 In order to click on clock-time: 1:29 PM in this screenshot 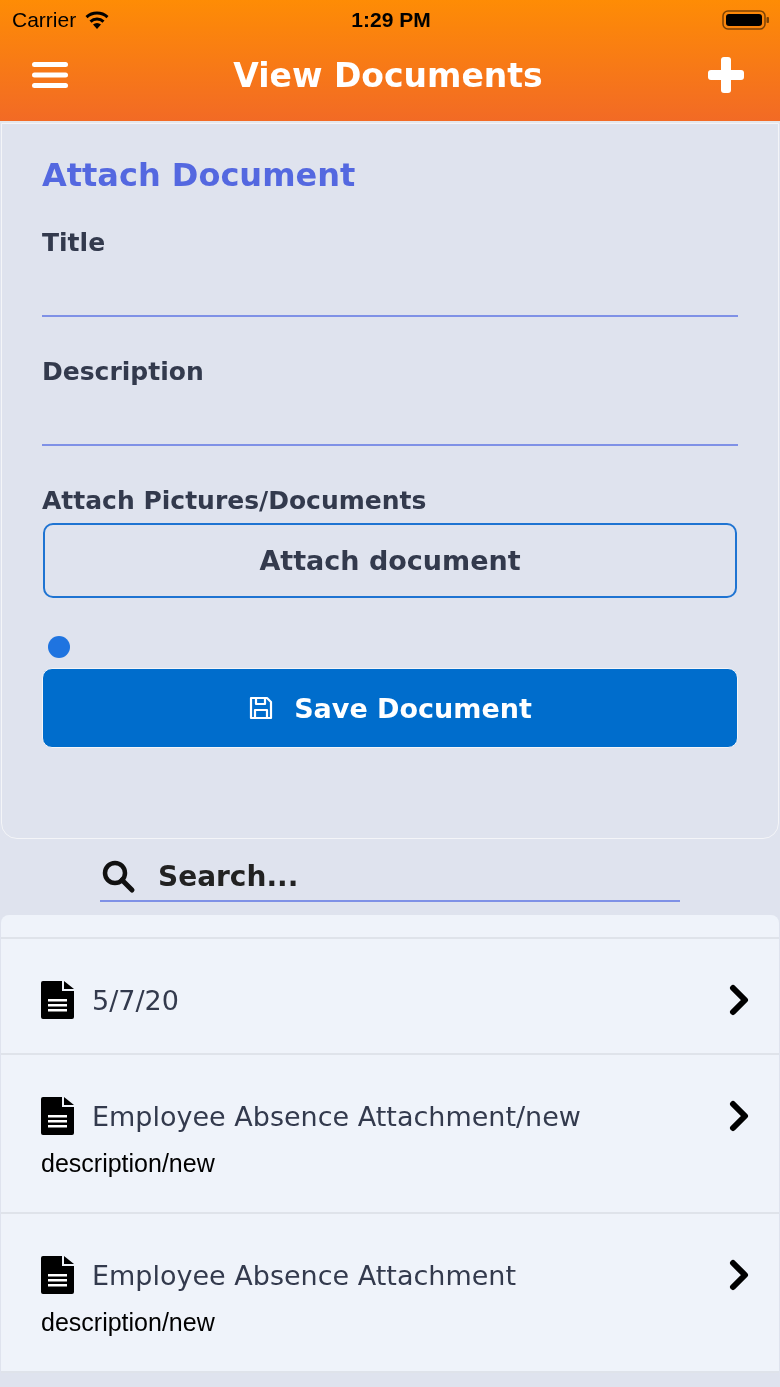, I will do `click(391, 20)`.